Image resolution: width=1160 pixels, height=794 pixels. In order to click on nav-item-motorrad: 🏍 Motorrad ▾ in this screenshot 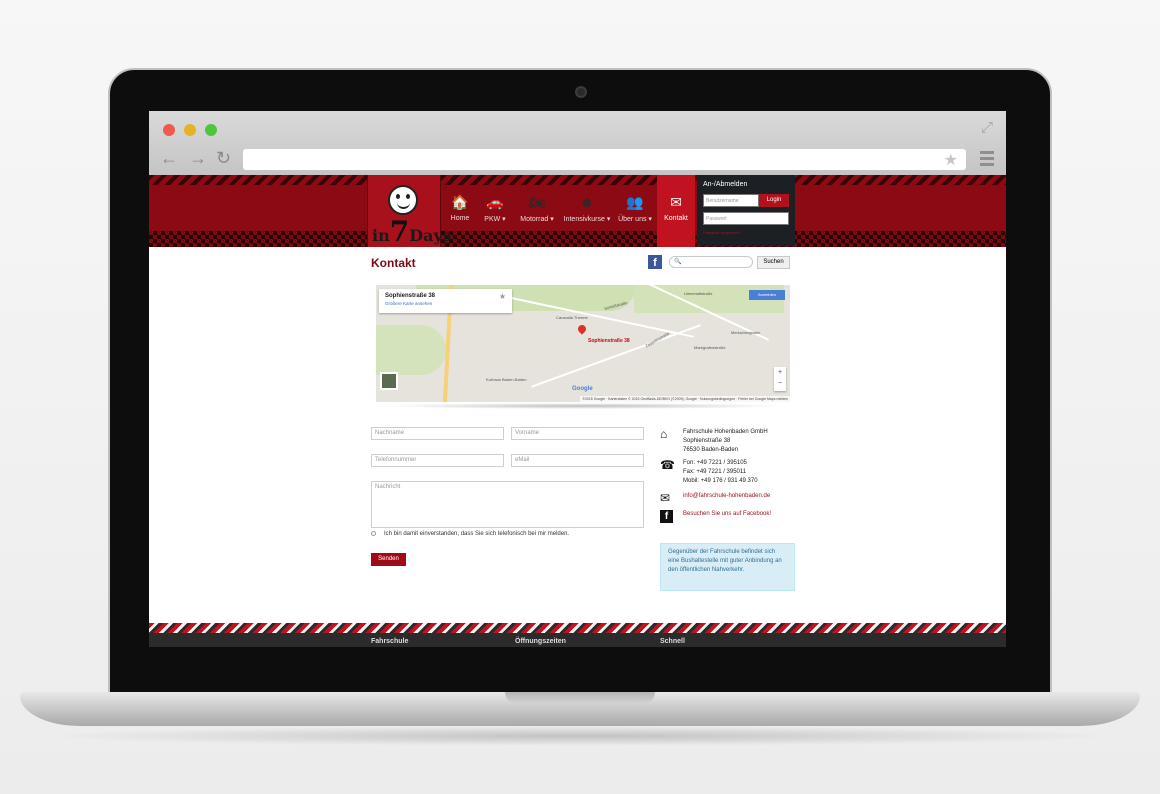, I will do `click(537, 212)`.